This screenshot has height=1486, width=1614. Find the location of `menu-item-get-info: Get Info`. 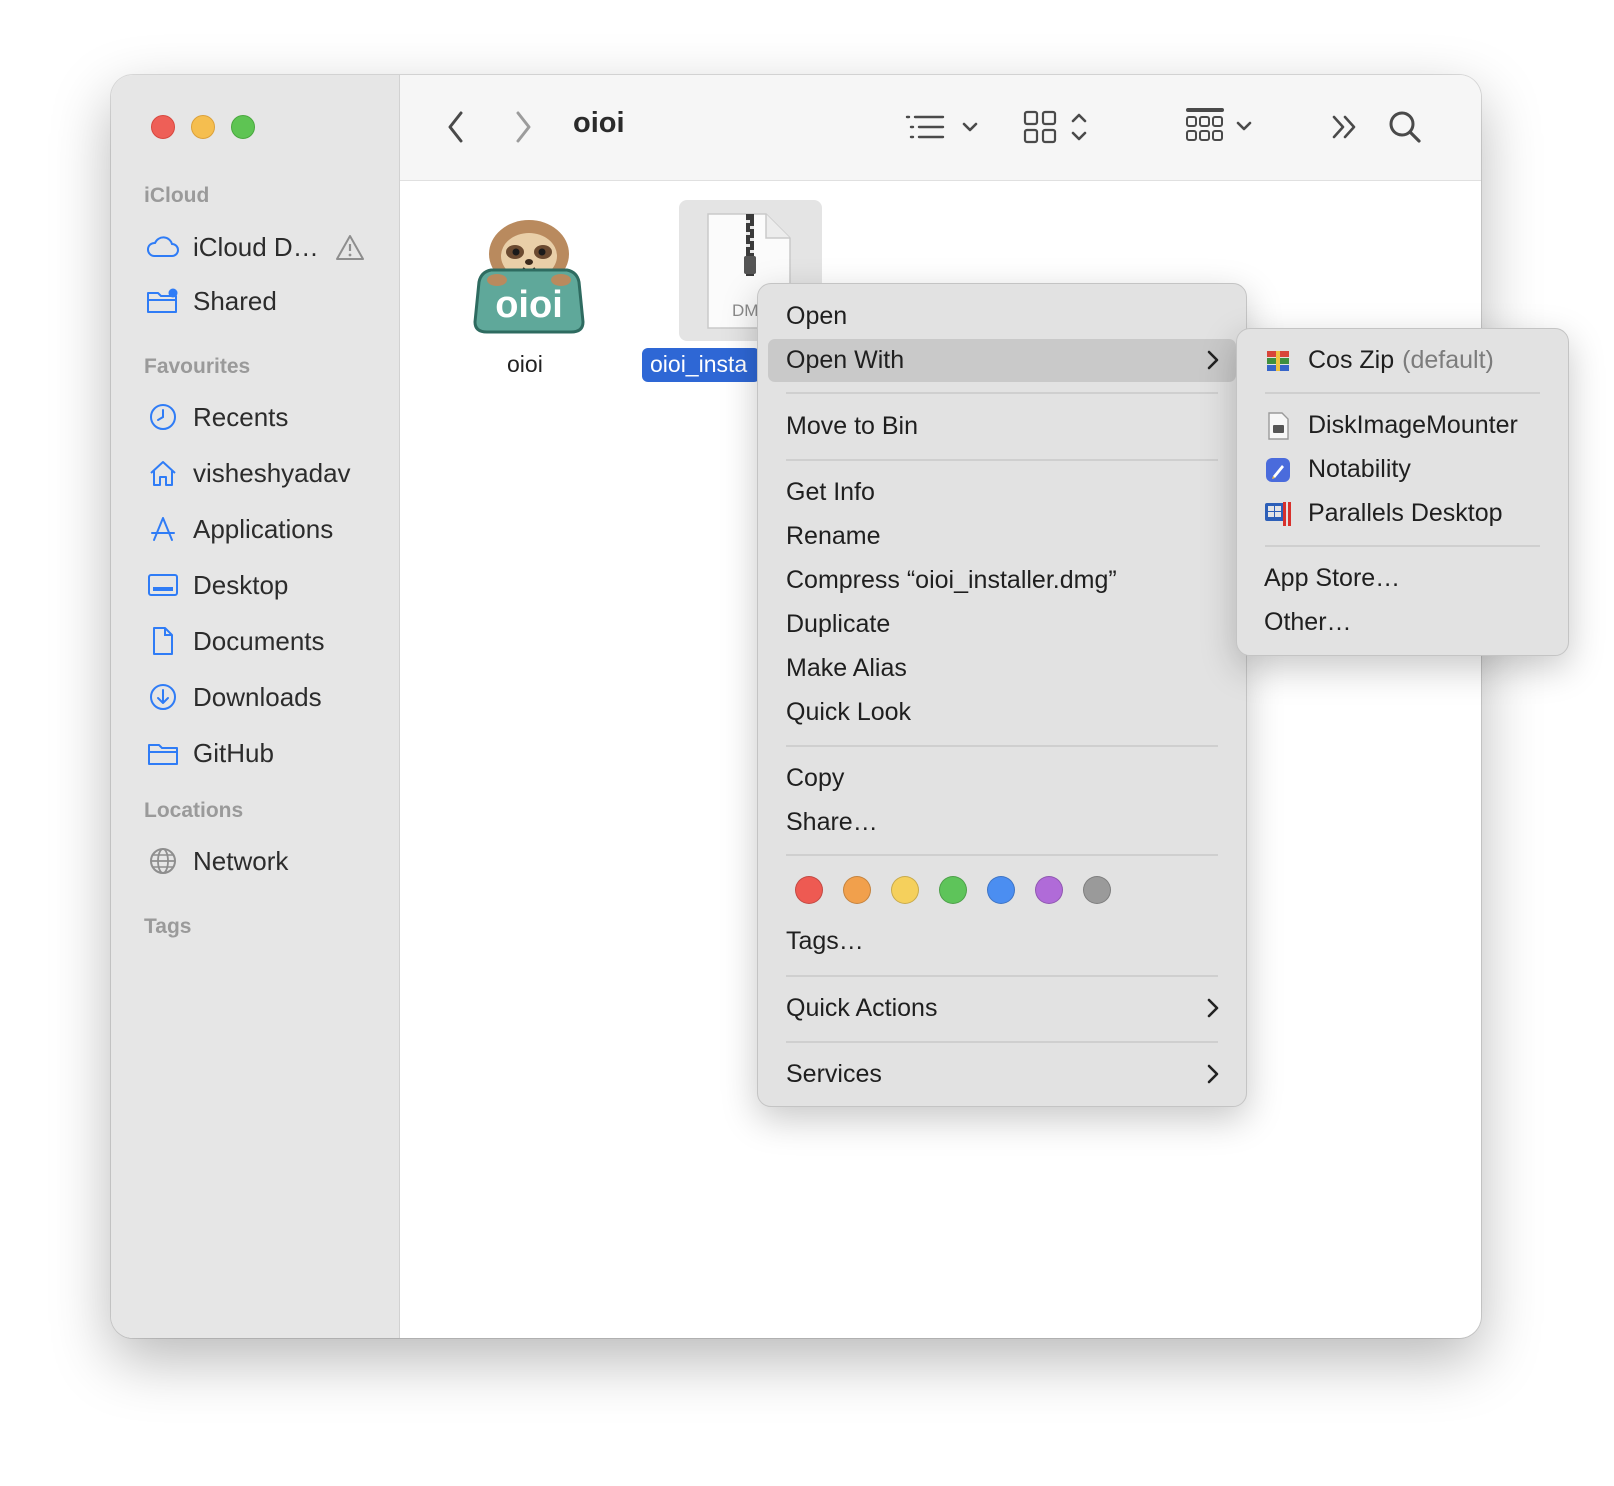

menu-item-get-info: Get Info is located at coordinates (1002, 492).